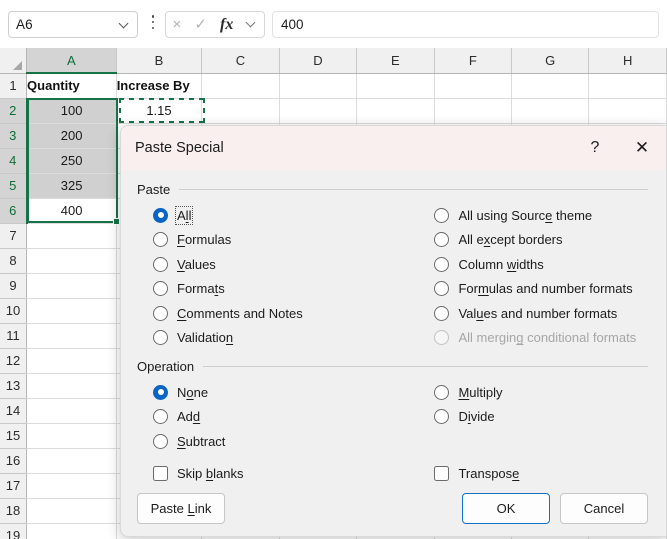 Image resolution: width=667 pixels, height=539 pixels. Describe the element at coordinates (240, 61) in the screenshot. I see `column-header-c: C` at that location.